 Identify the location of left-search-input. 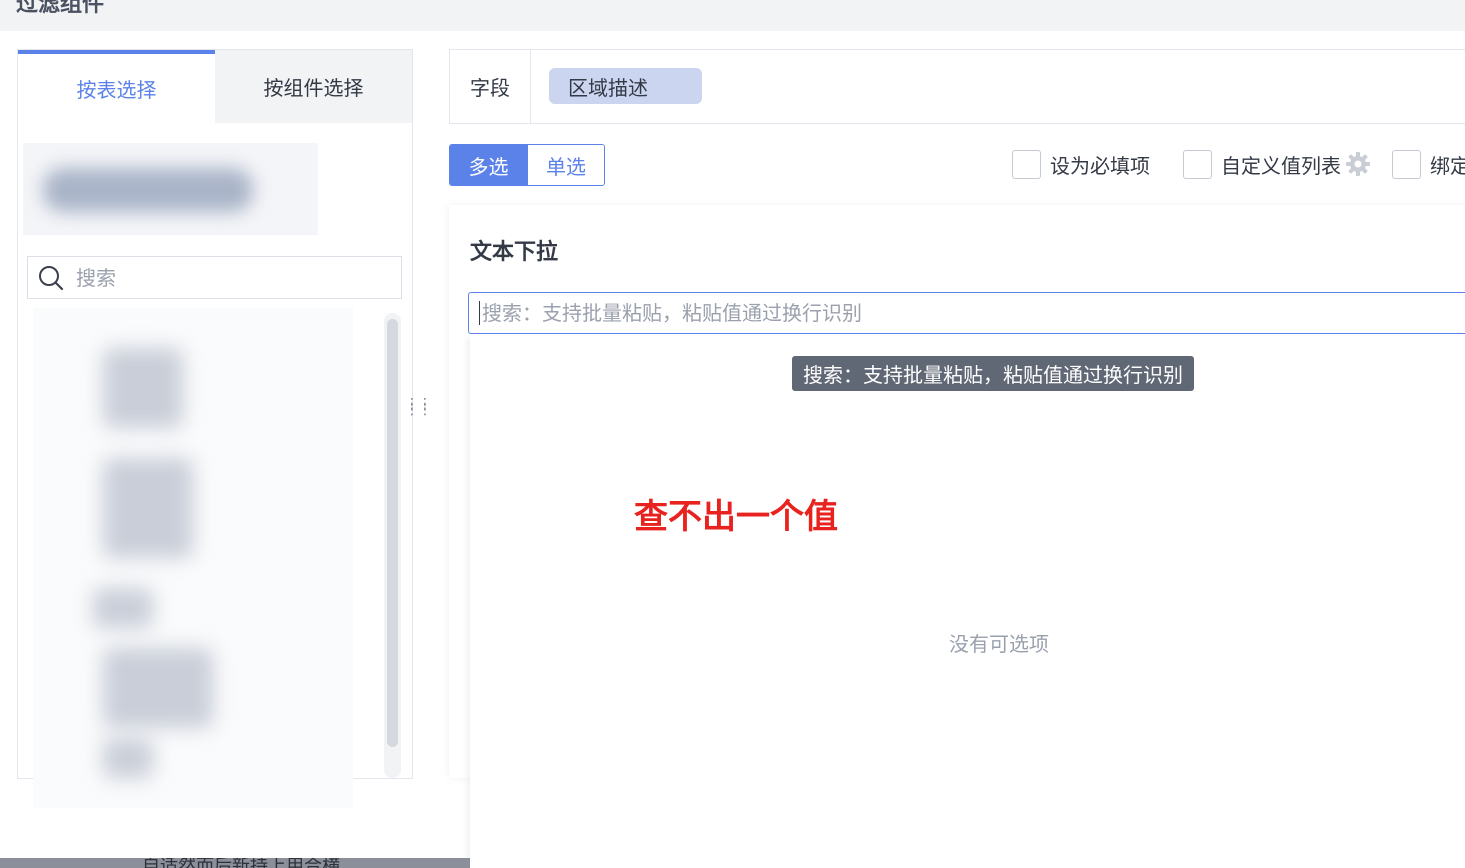
(226, 277).